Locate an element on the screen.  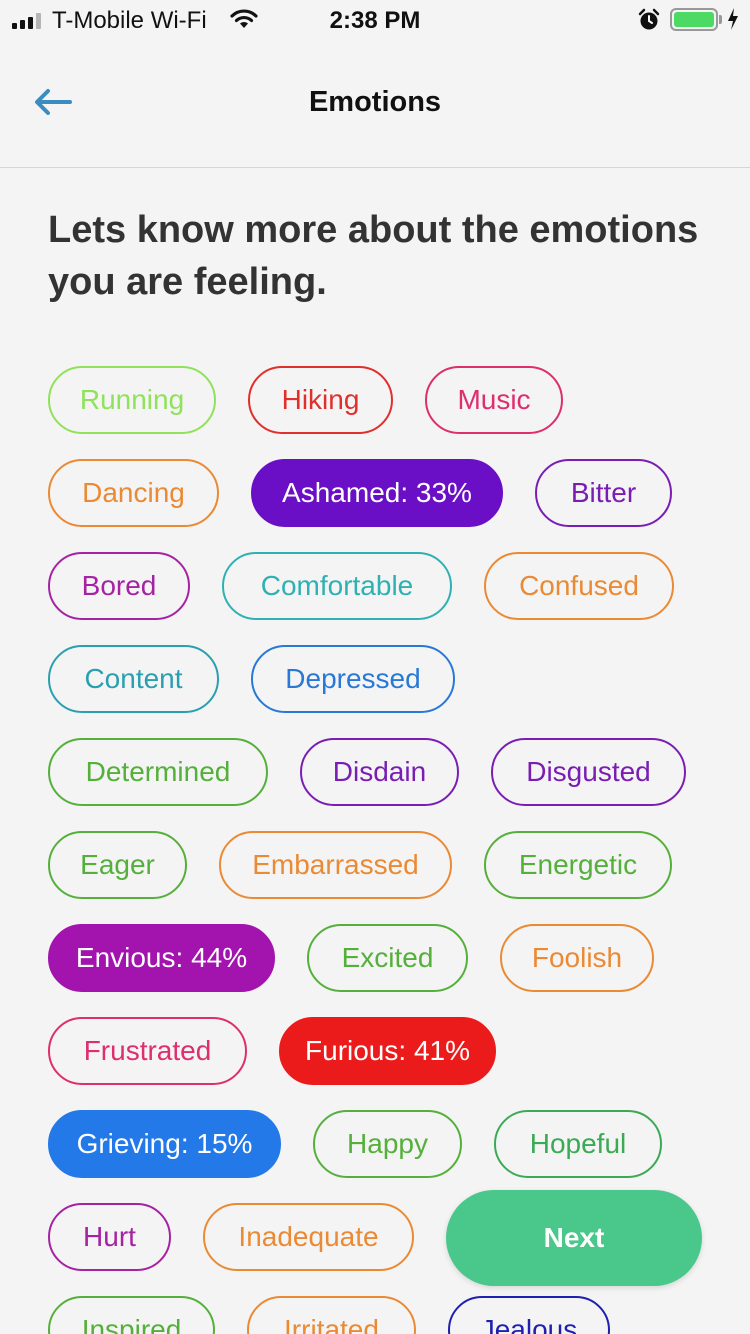
emotion-chip-dancing: Dancing is located at coordinates (133, 493).